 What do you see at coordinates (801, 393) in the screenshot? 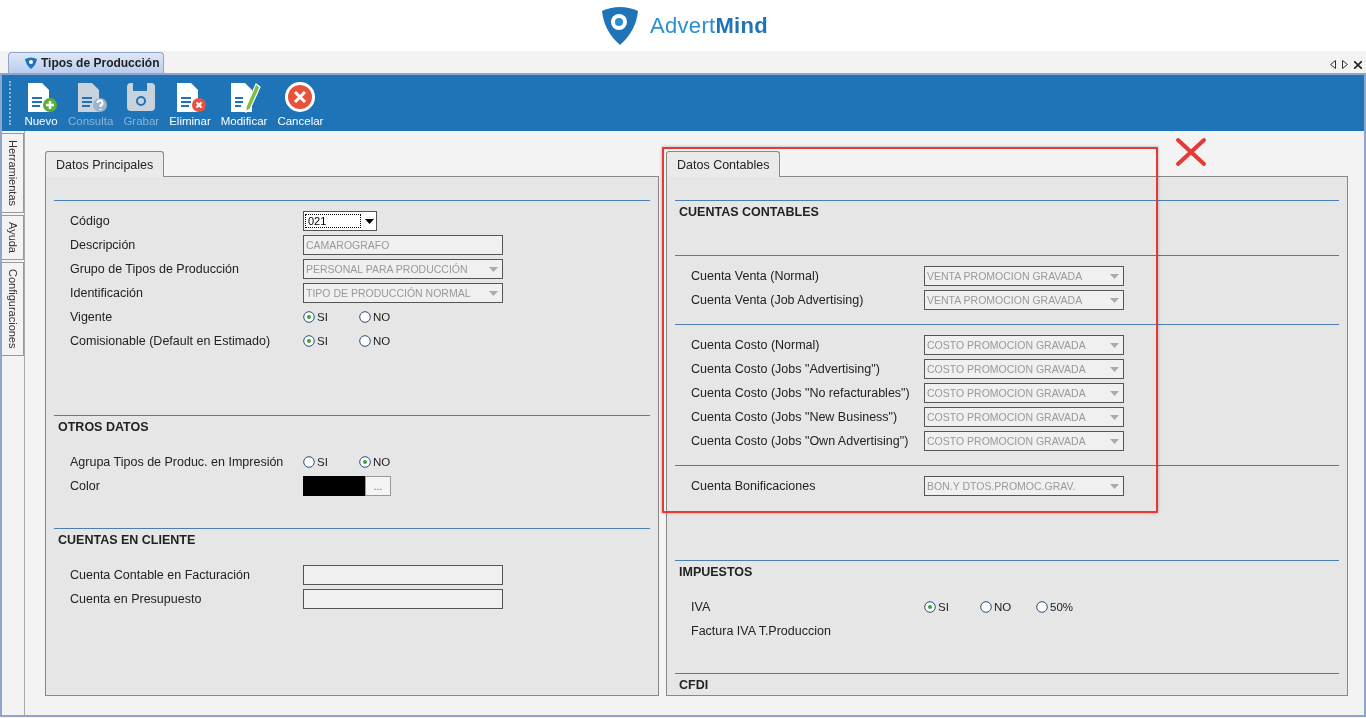
I see `field-label: Cuenta Costo (Jobs "No refacturables")` at bounding box center [801, 393].